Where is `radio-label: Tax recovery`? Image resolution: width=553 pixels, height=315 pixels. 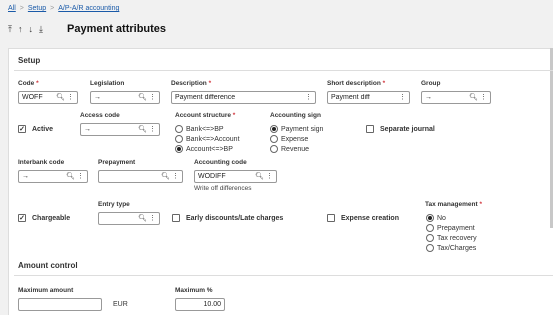
radio-label: Tax recovery is located at coordinates (457, 238).